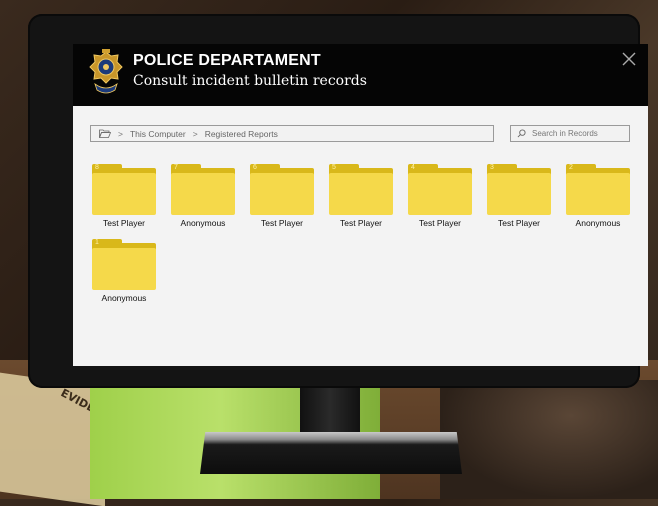 Image resolution: width=658 pixels, height=506 pixels. What do you see at coordinates (413, 167) in the screenshot?
I see `folder-number: 4` at bounding box center [413, 167].